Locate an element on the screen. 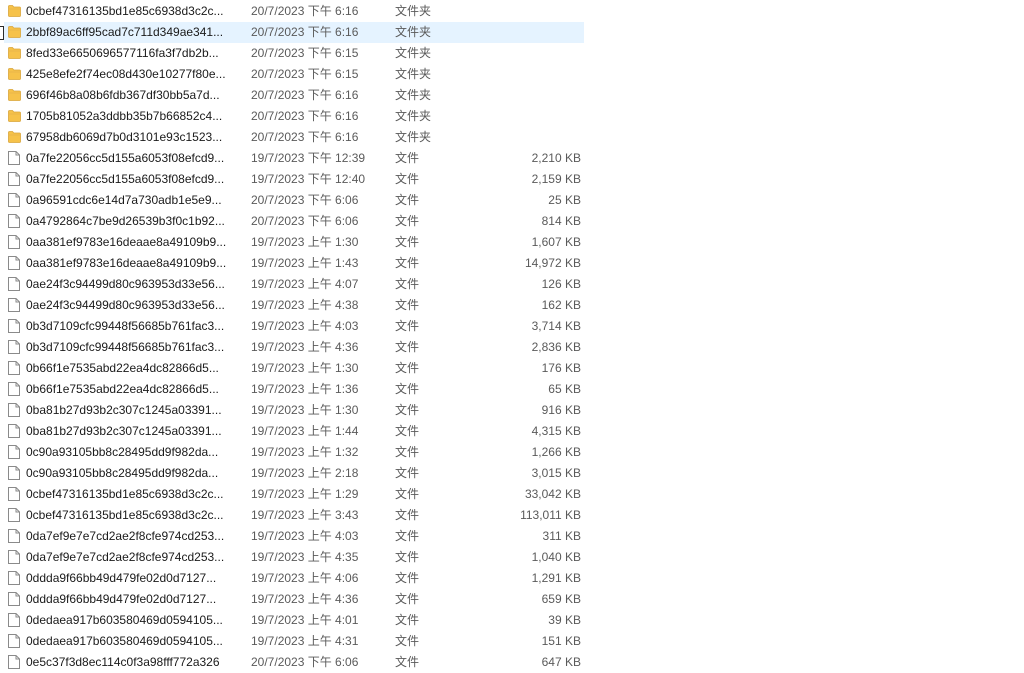  file-modified-date: 19/7/2023 上午 4:35 is located at coordinates (305, 557).